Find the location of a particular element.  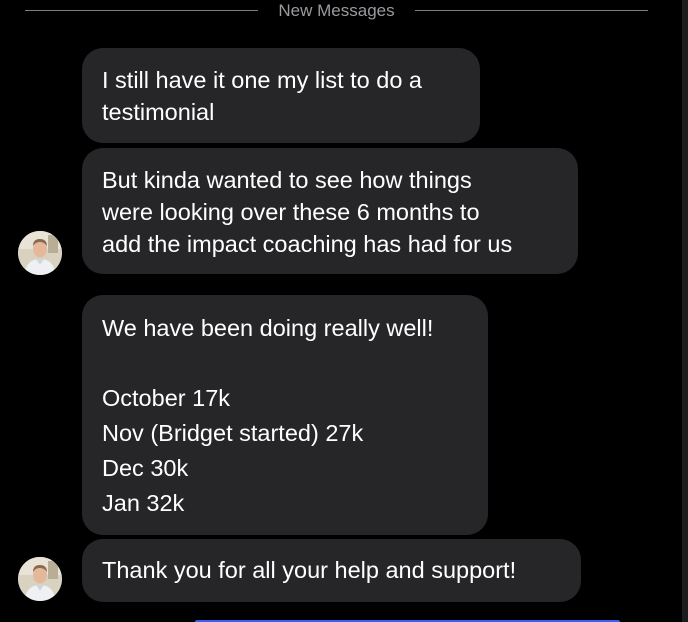

message-text-line: But kinda wanted to see how things is located at coordinates (287, 180).